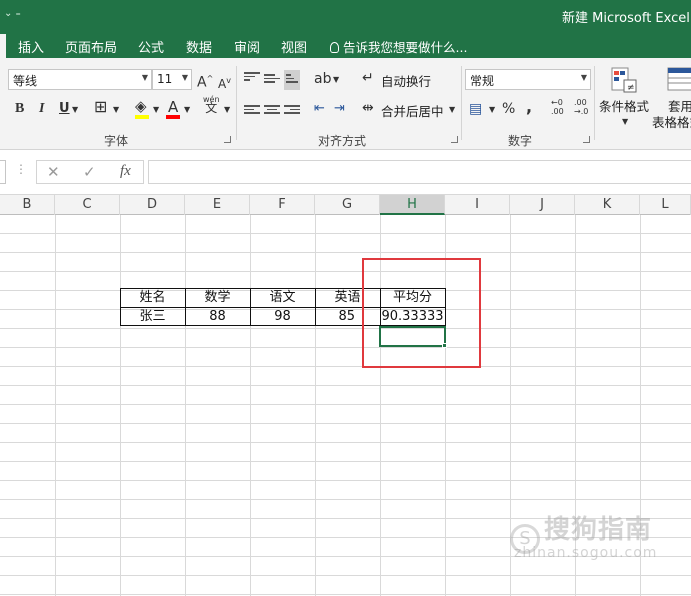 The image size is (691, 596). What do you see at coordinates (142, 117) in the screenshot?
I see `fill-color-swatch` at bounding box center [142, 117].